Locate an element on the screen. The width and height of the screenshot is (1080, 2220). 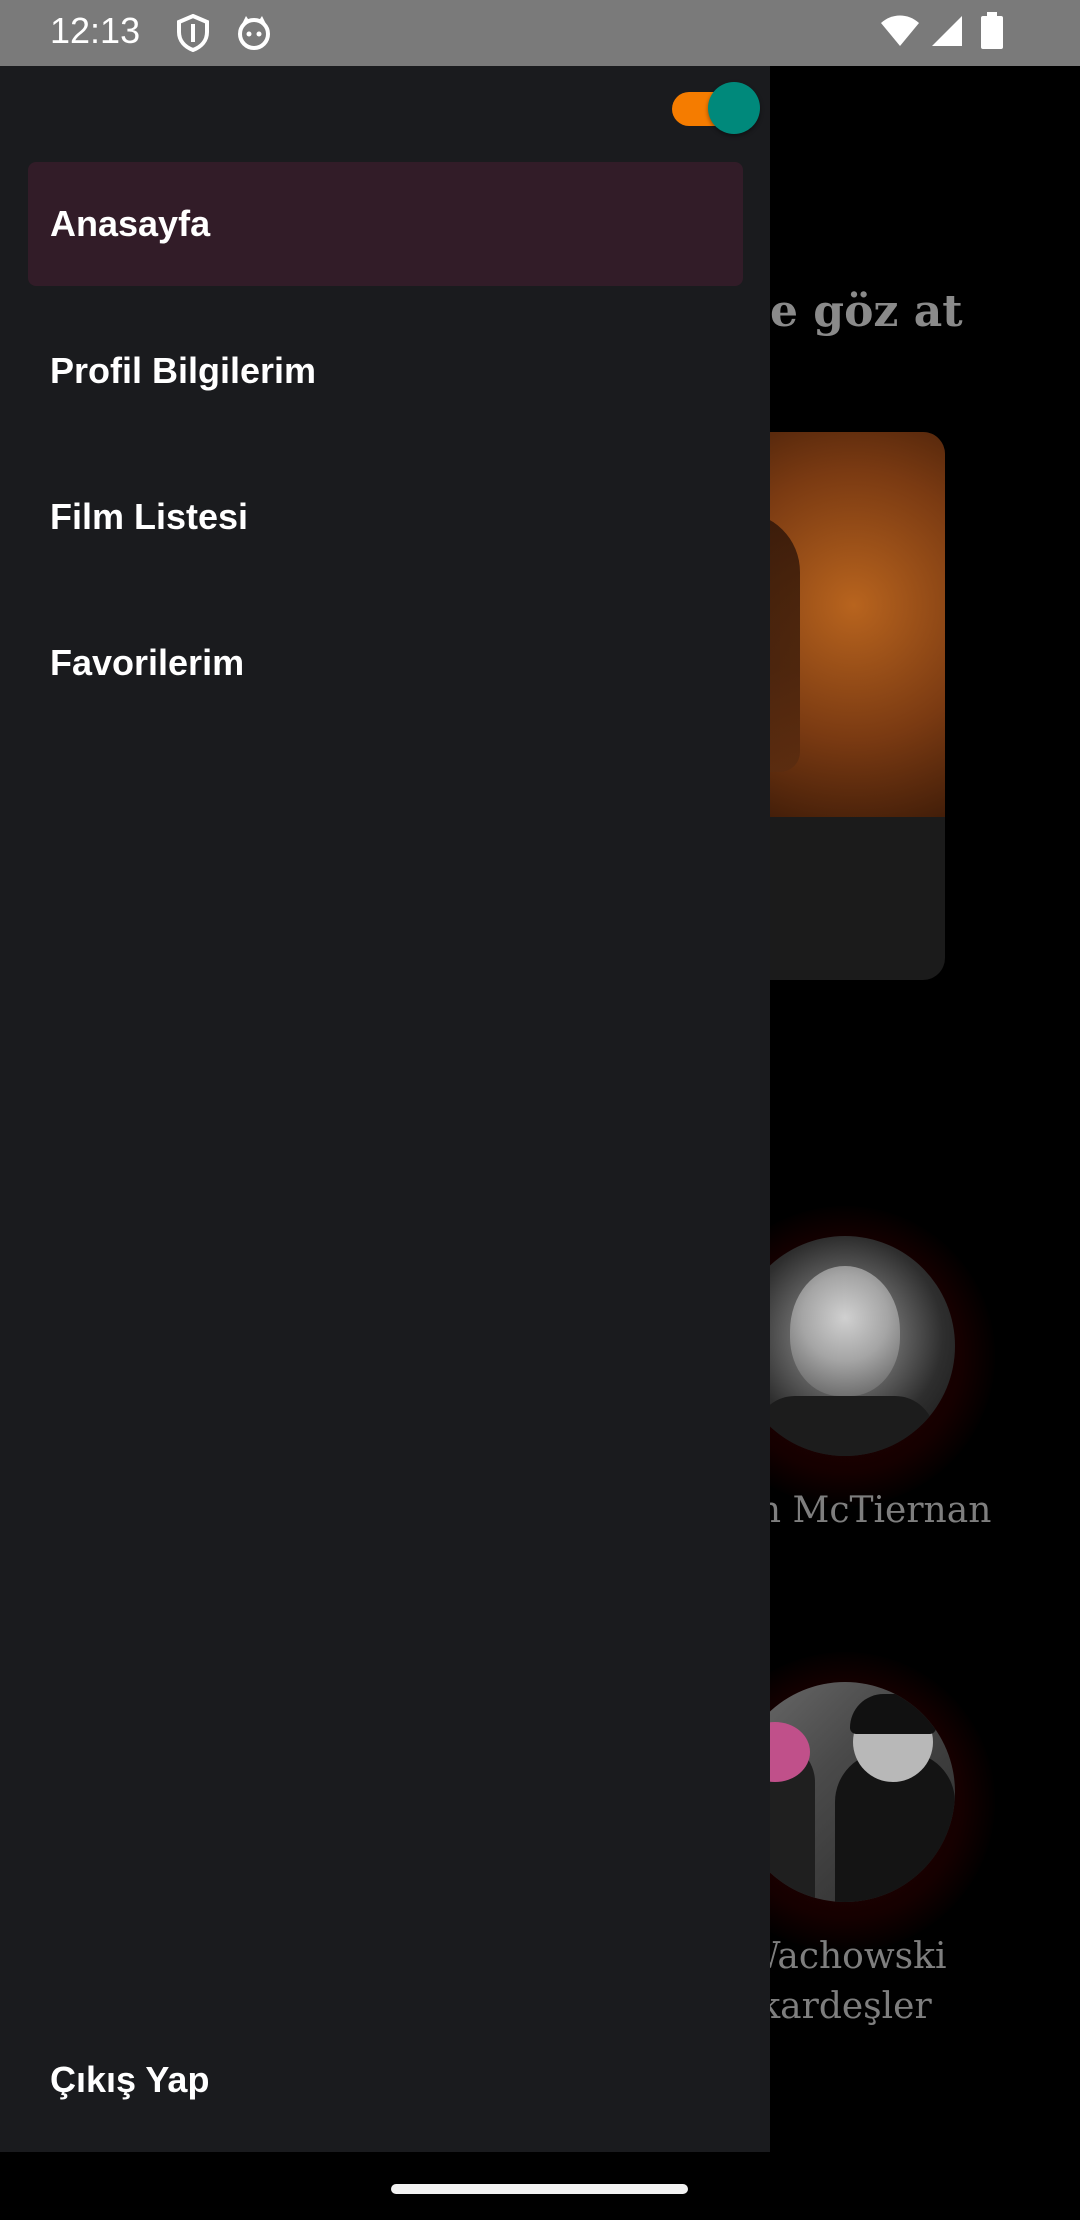
cat-icon is located at coordinates (254, 34).